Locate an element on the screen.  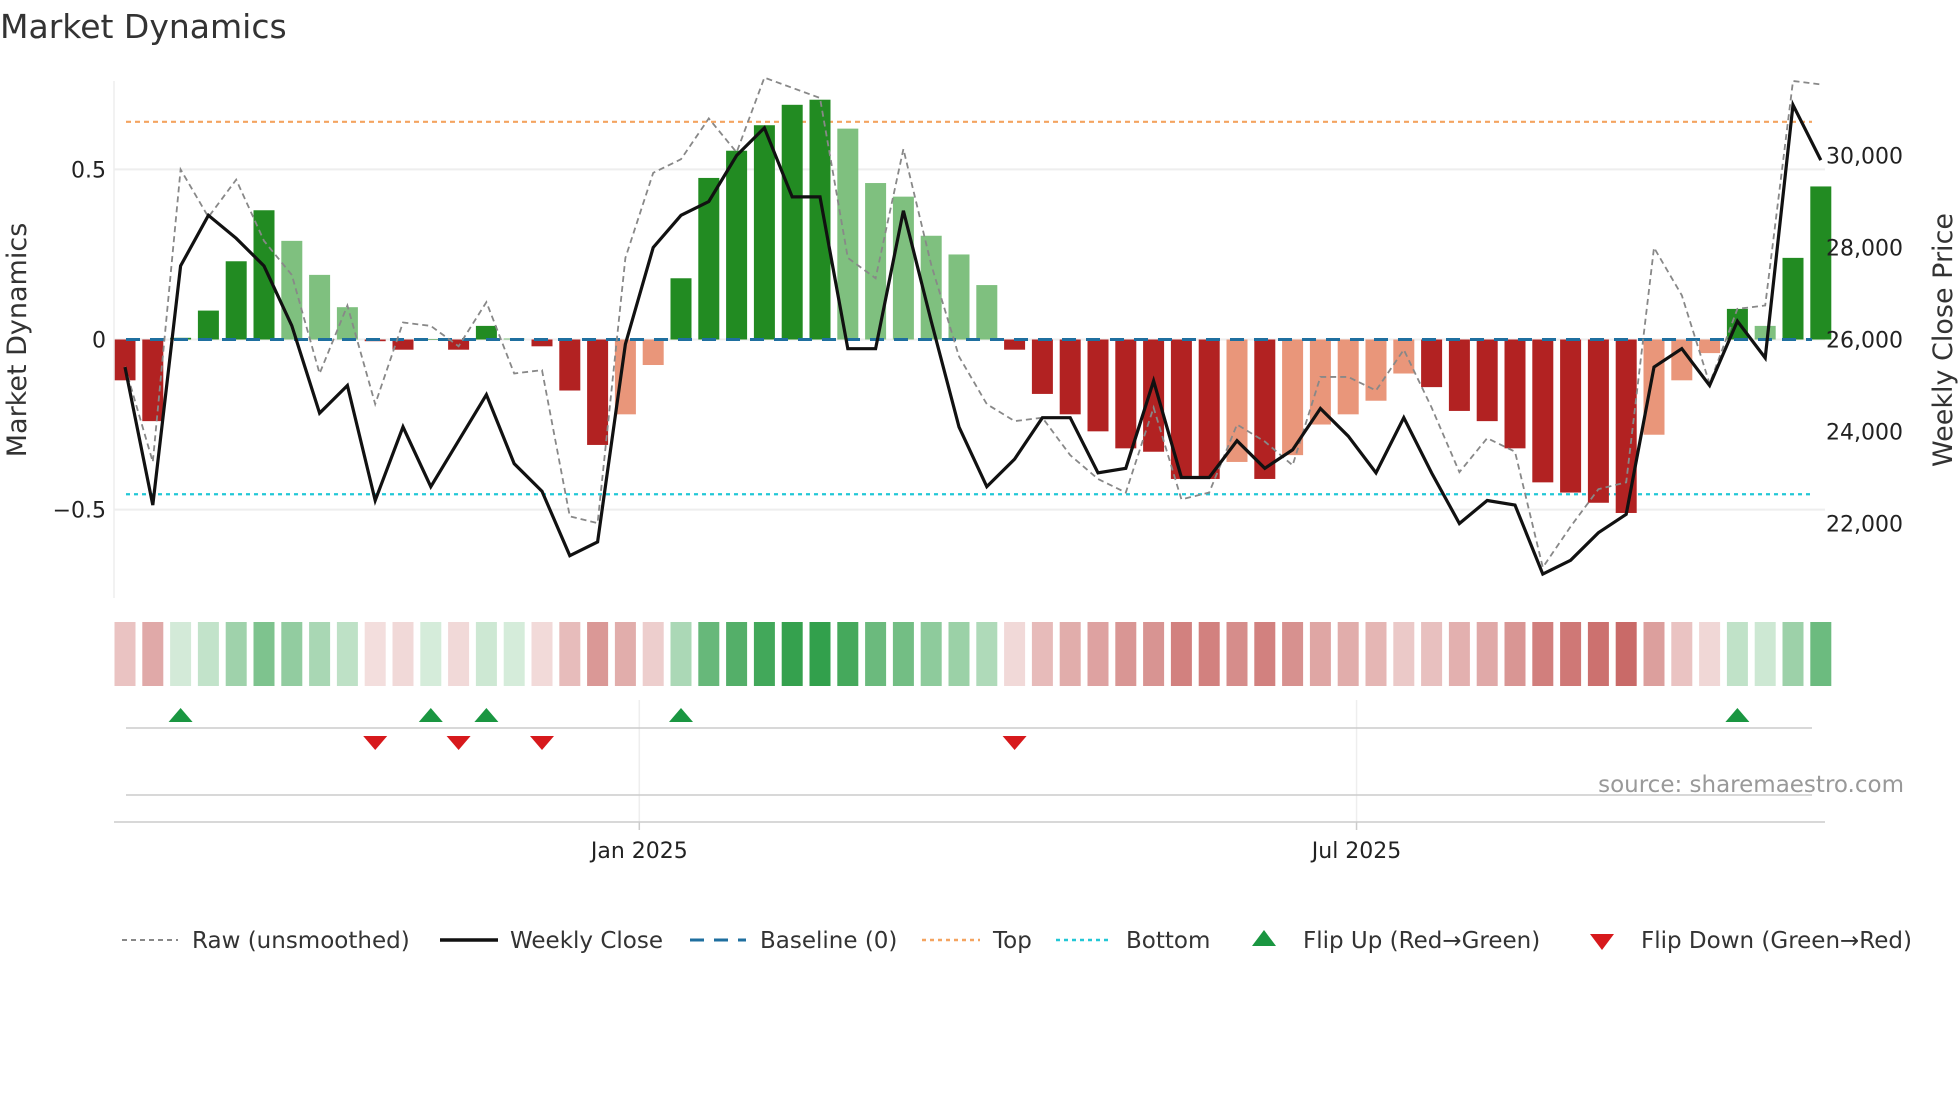
y-tick-label: −0.5 is located at coordinates (79, 511).